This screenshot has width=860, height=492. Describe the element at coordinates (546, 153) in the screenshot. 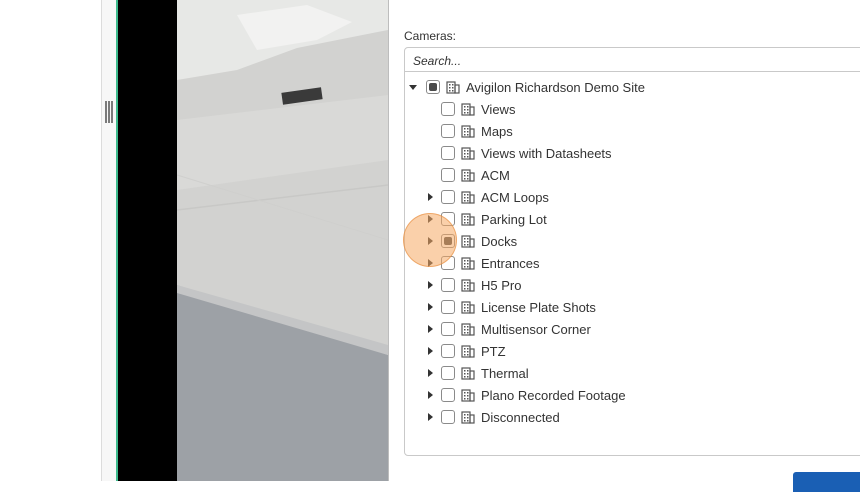

I see `tree-item-label: Views with Datasheets` at that location.